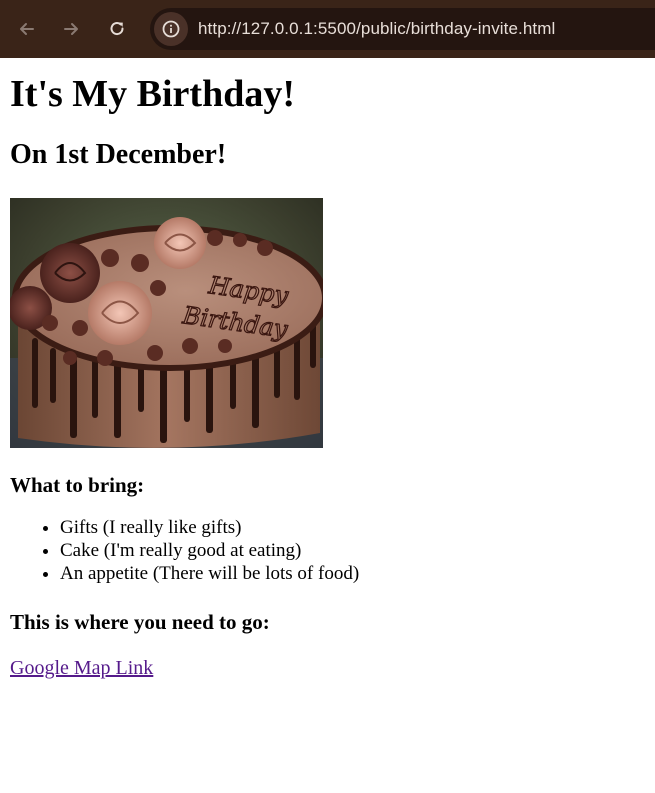  I want to click on arrow-left-icon, so click(27, 29).